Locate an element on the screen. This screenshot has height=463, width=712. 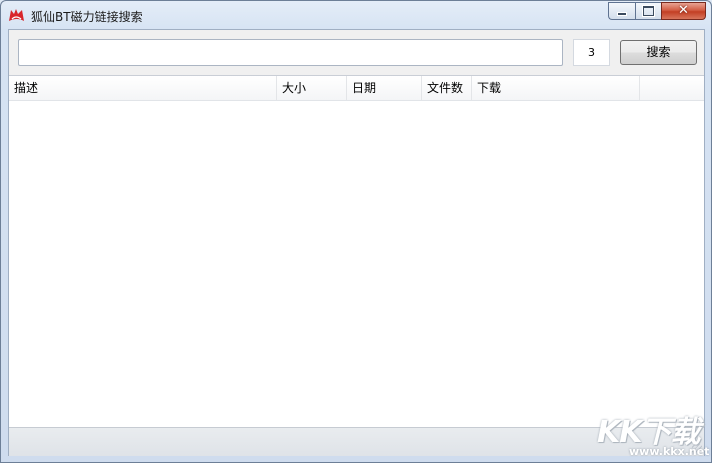
close-icon: ✕ is located at coordinates (683, 10).